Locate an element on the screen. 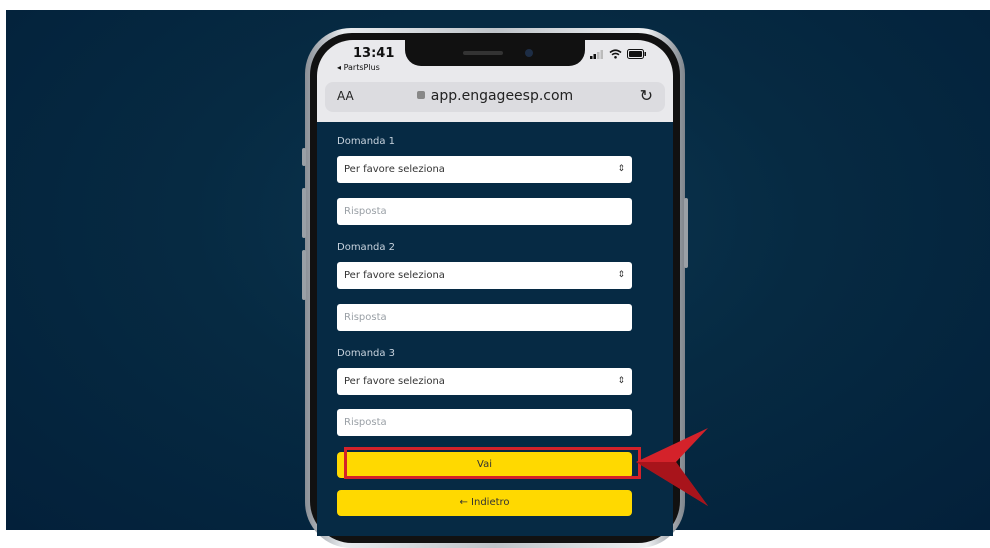 This screenshot has height=548, width=990. status-time: 13:41 is located at coordinates (374, 53).